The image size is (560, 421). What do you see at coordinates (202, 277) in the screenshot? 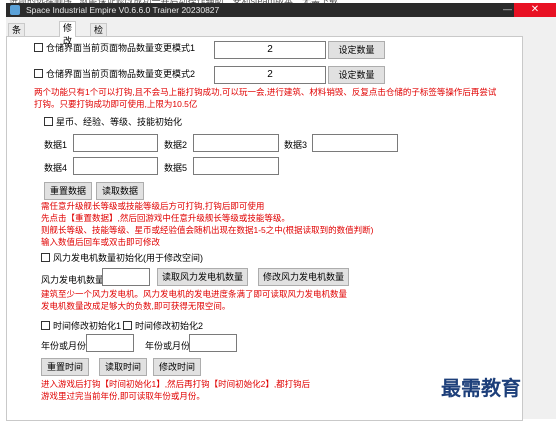
I see `read-wind-count-button: 读取风力发电机数量` at bounding box center [202, 277].